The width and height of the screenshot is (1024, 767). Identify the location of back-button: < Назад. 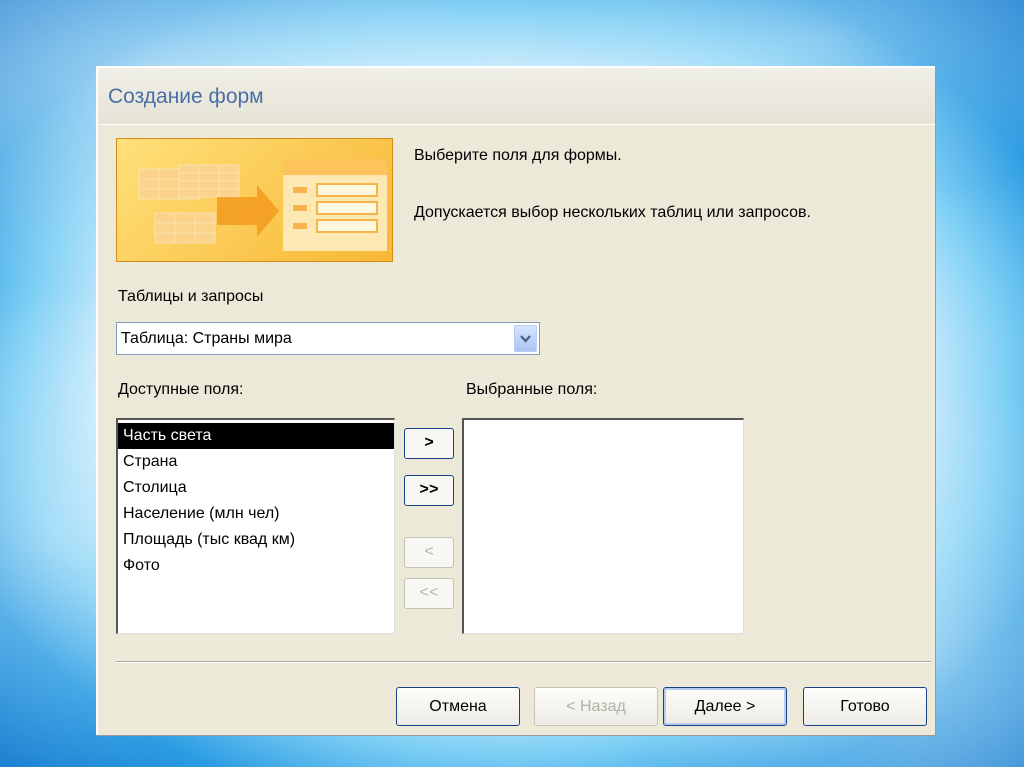
(596, 706).